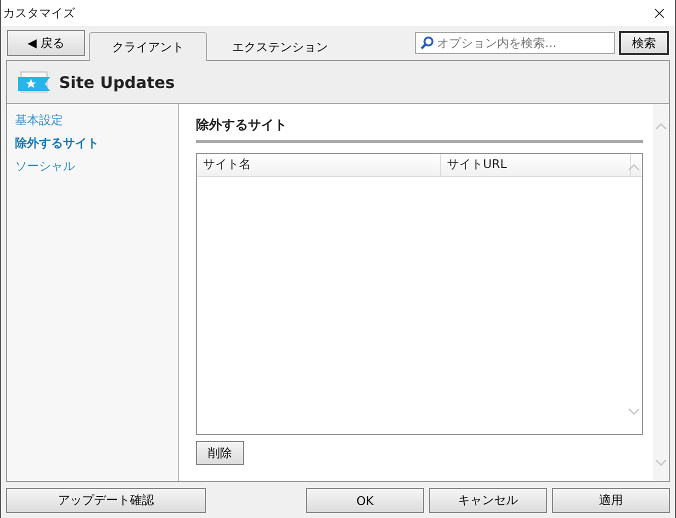 This screenshot has height=518, width=676. What do you see at coordinates (92, 143) in the screenshot?
I see `sidebar-item: 除外するサイト` at bounding box center [92, 143].